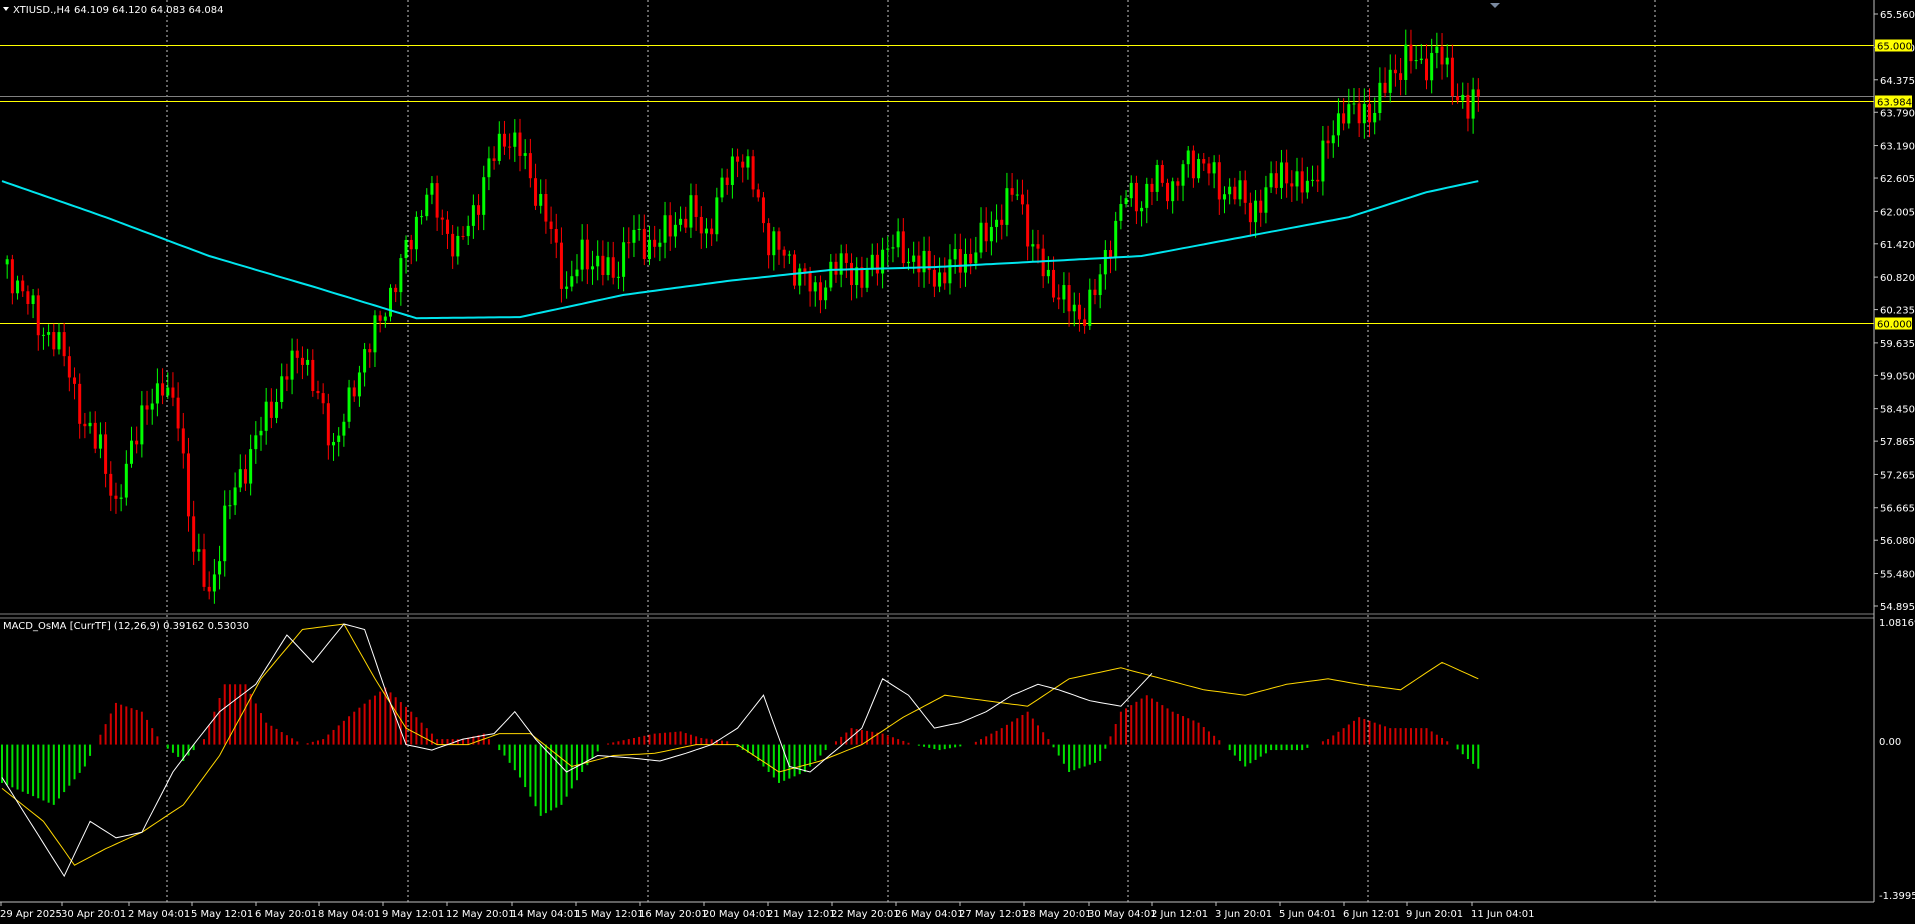 This screenshot has width=1915, height=924. Describe the element at coordinates (222, 914) in the screenshot. I see `time-tick-label: 5 May 12:01` at that location.